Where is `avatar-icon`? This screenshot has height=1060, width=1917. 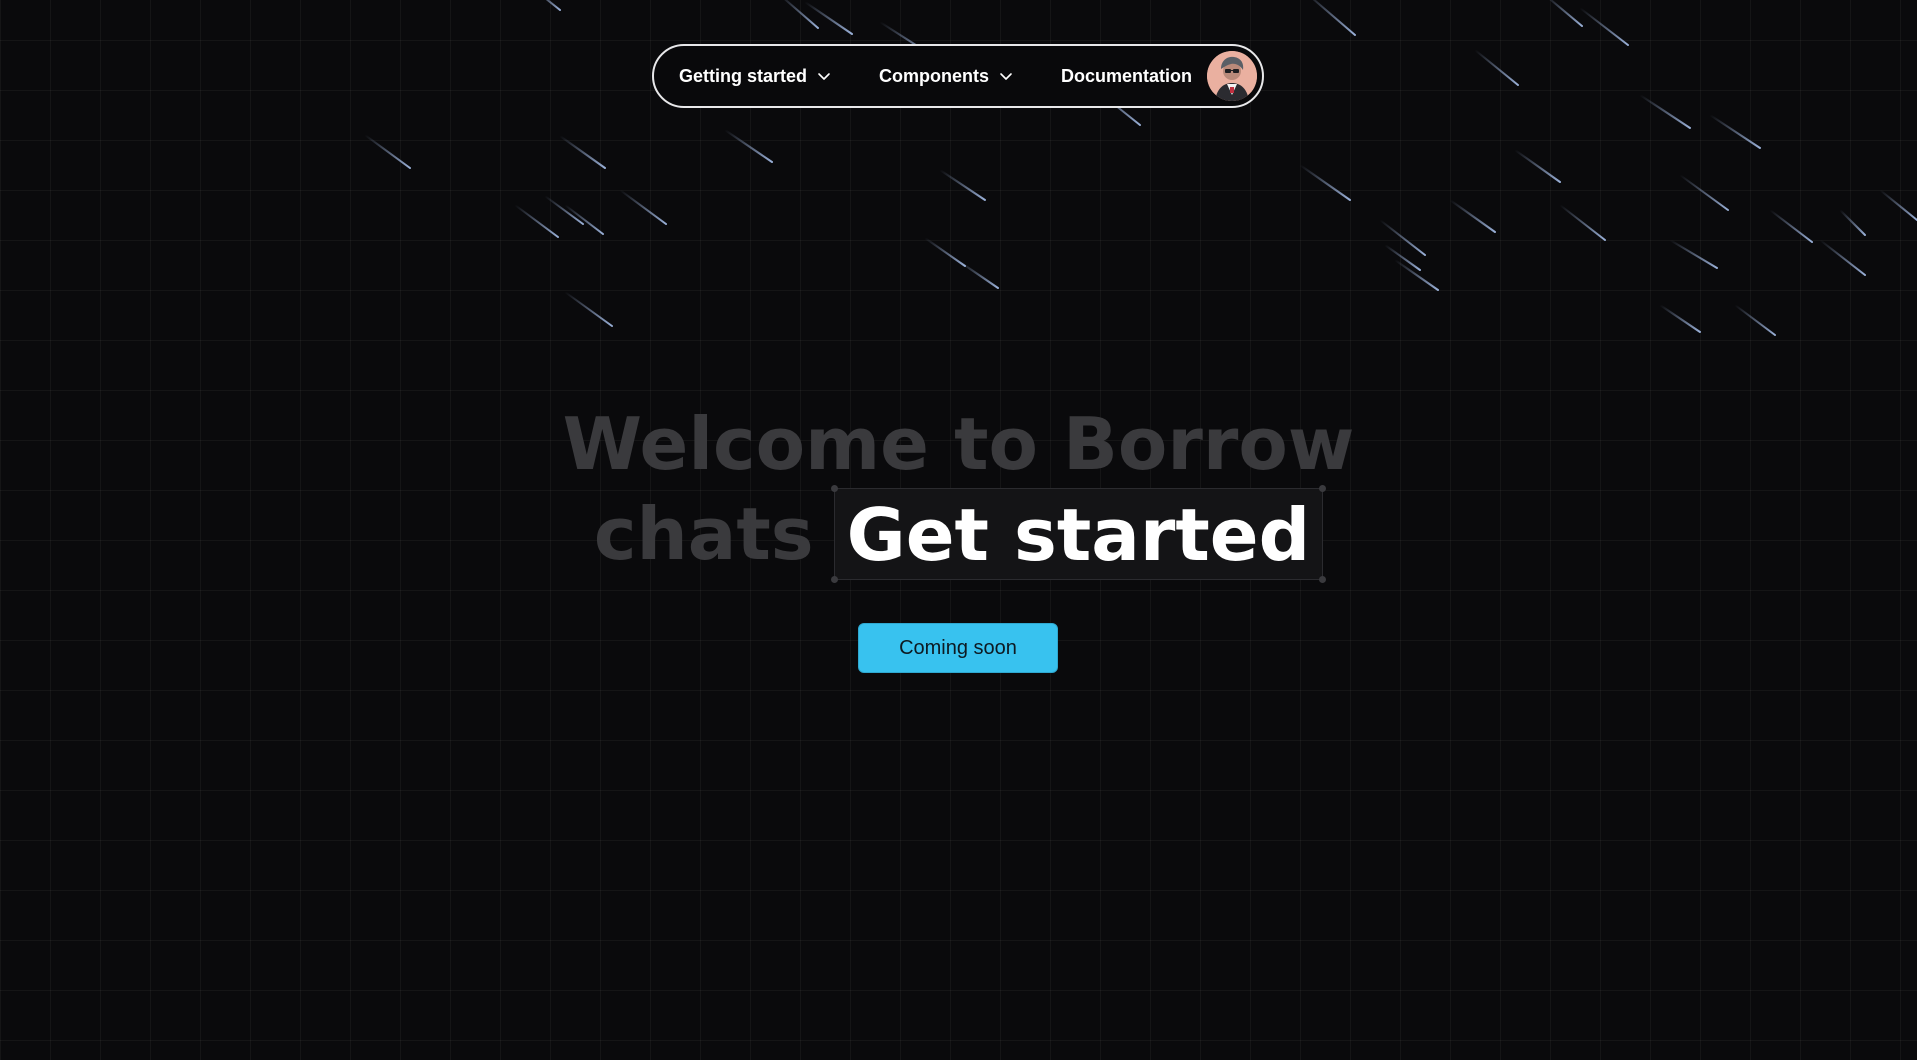
avatar-icon is located at coordinates (1232, 76).